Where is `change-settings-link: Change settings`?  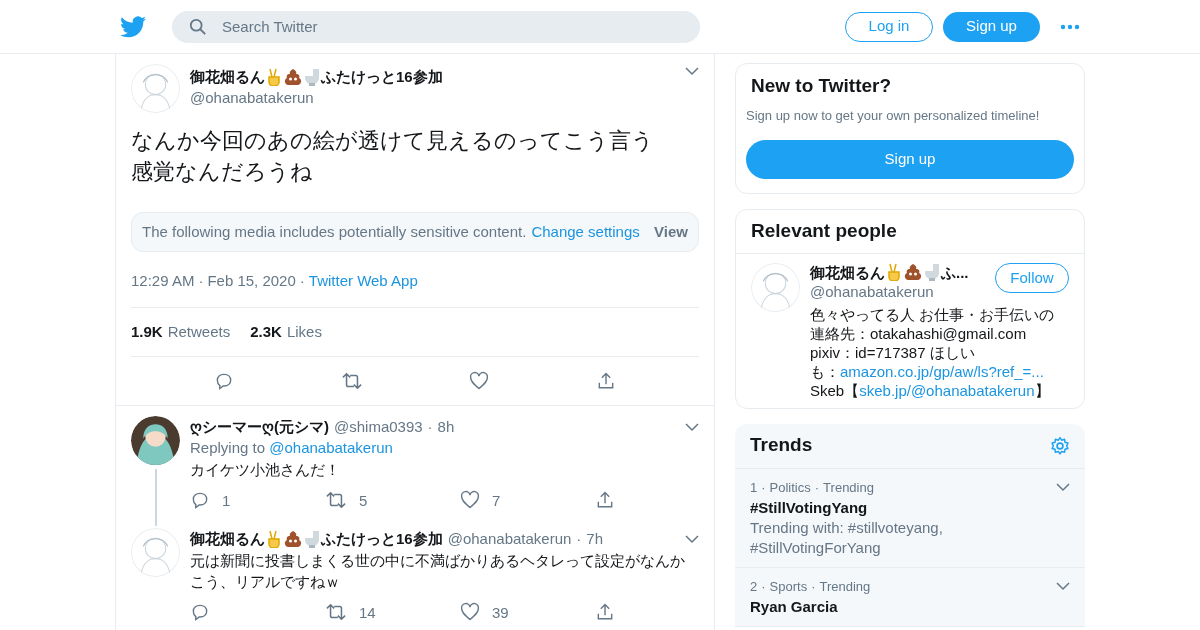
change-settings-link: Change settings is located at coordinates (585, 232).